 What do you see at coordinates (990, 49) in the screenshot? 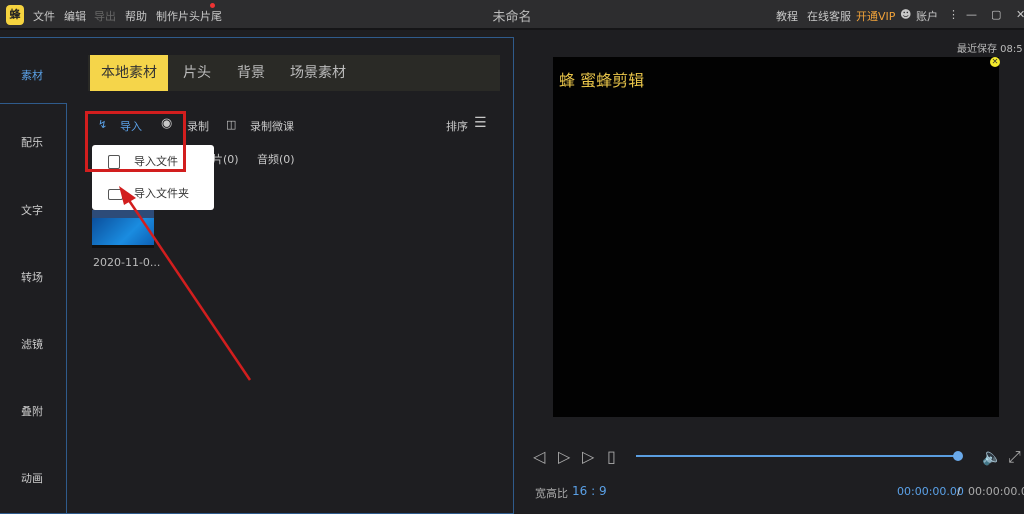
I see `last-saved: 最近保存 08:5` at bounding box center [990, 49].